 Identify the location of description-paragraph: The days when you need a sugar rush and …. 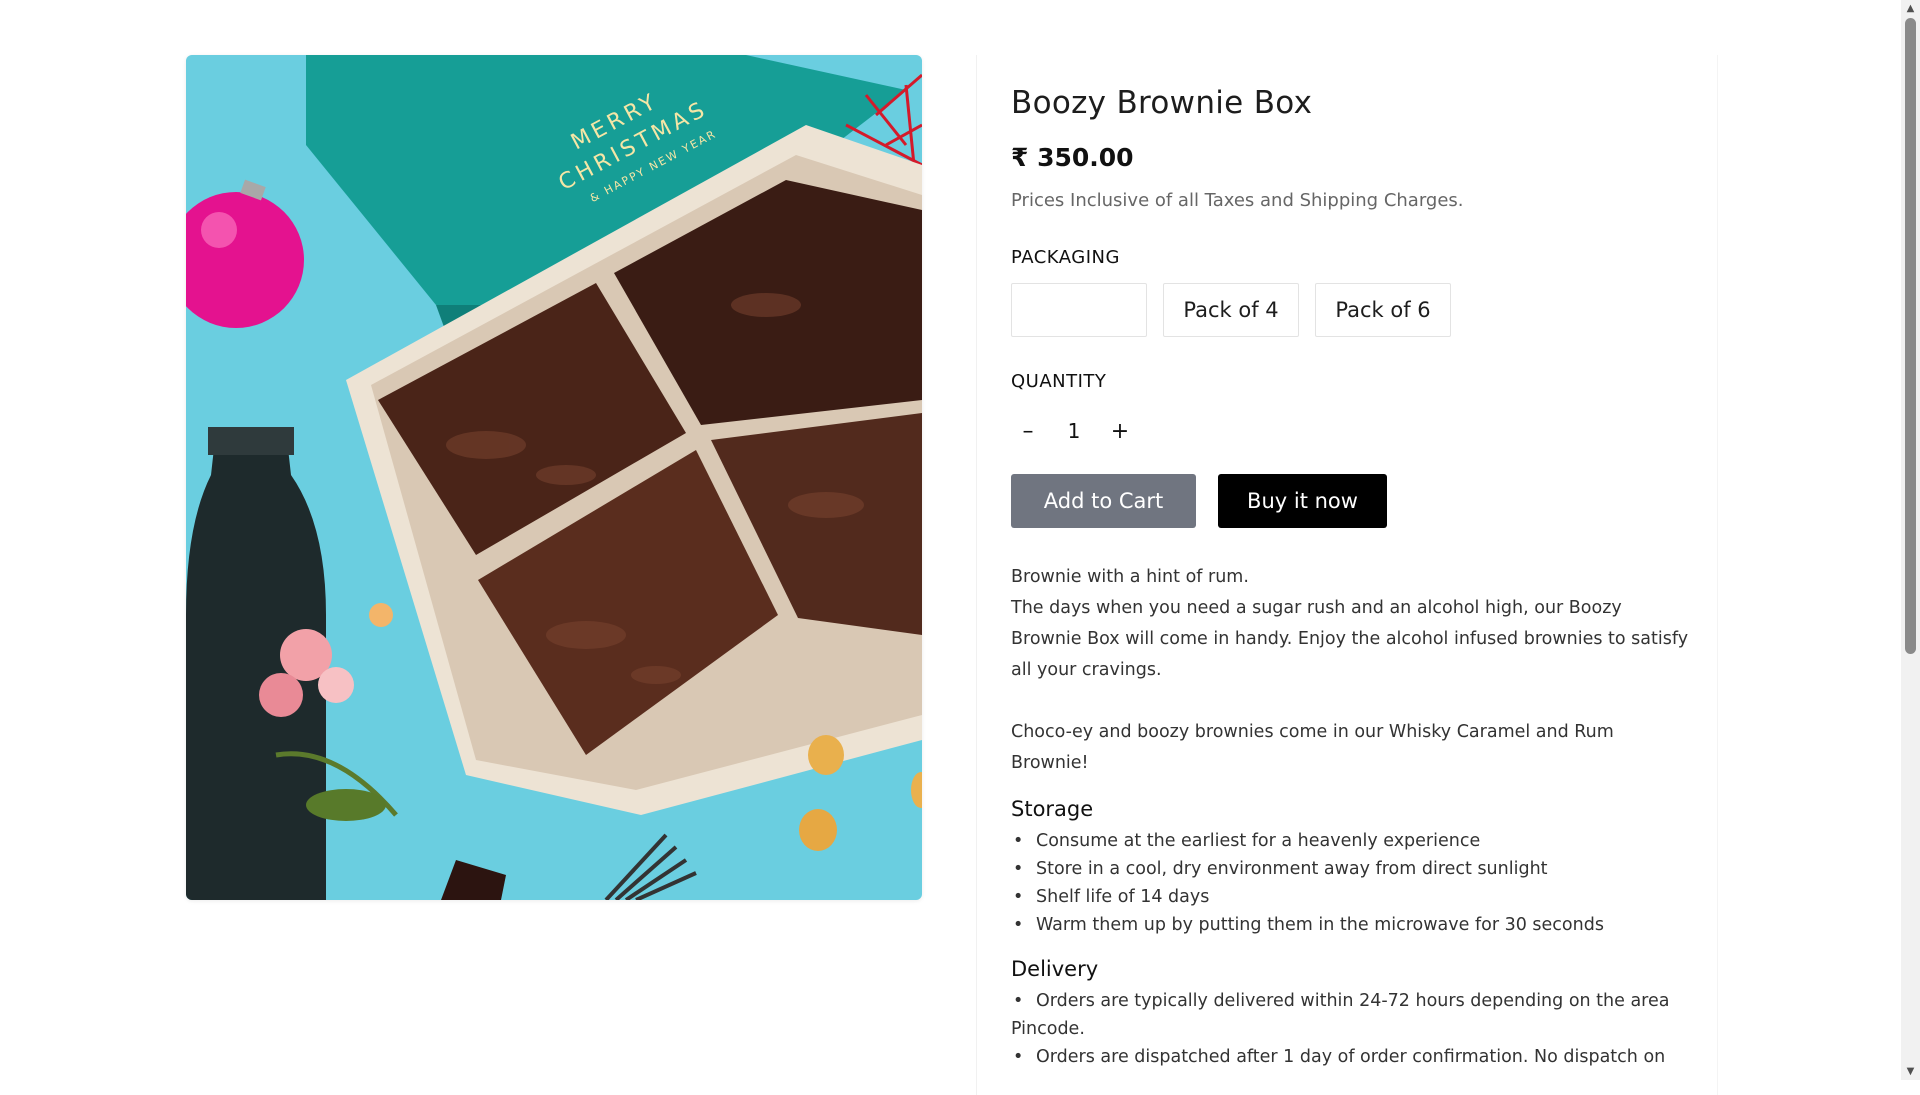
(1350, 639).